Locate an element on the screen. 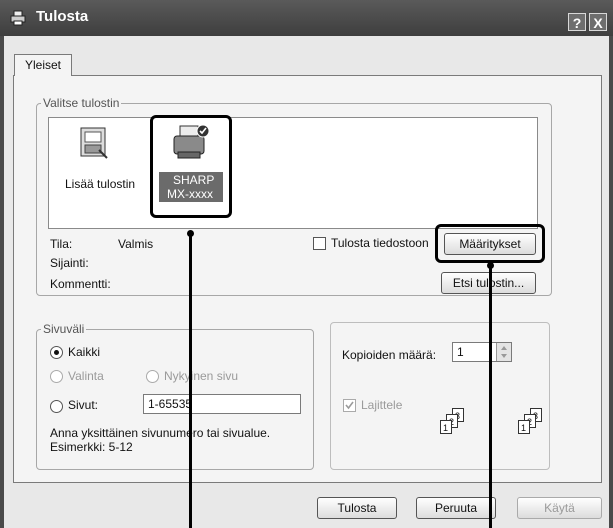 The image size is (613, 528). pages-input-value: 1-65535 is located at coordinates (170, 404).